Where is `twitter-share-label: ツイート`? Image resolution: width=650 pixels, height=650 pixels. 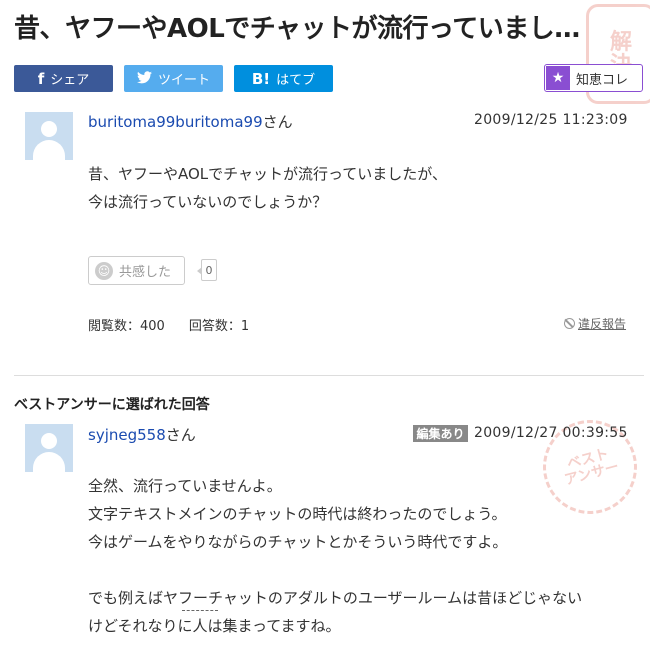 twitter-share-label: ツイート is located at coordinates (183, 80).